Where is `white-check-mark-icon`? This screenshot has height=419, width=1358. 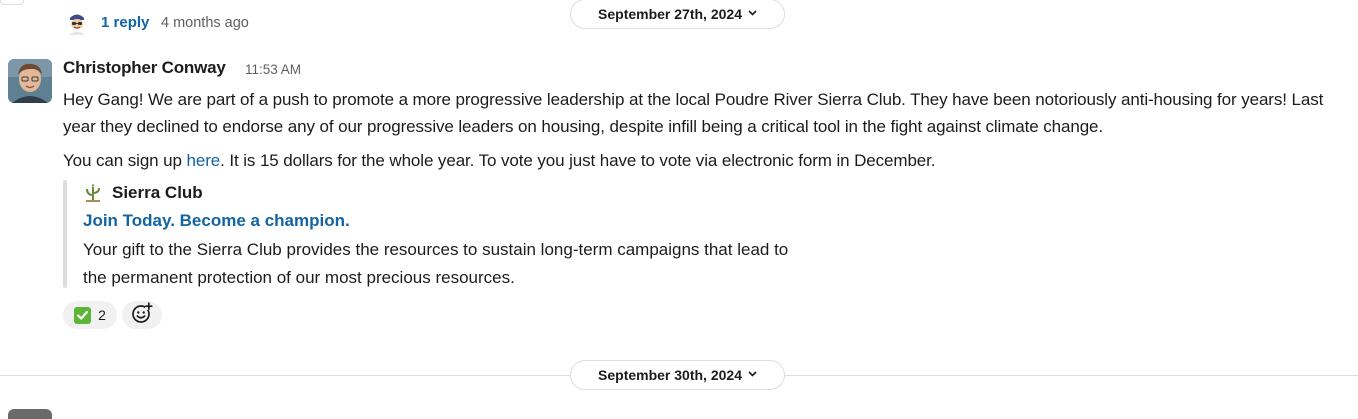
white-check-mark-icon is located at coordinates (83, 315).